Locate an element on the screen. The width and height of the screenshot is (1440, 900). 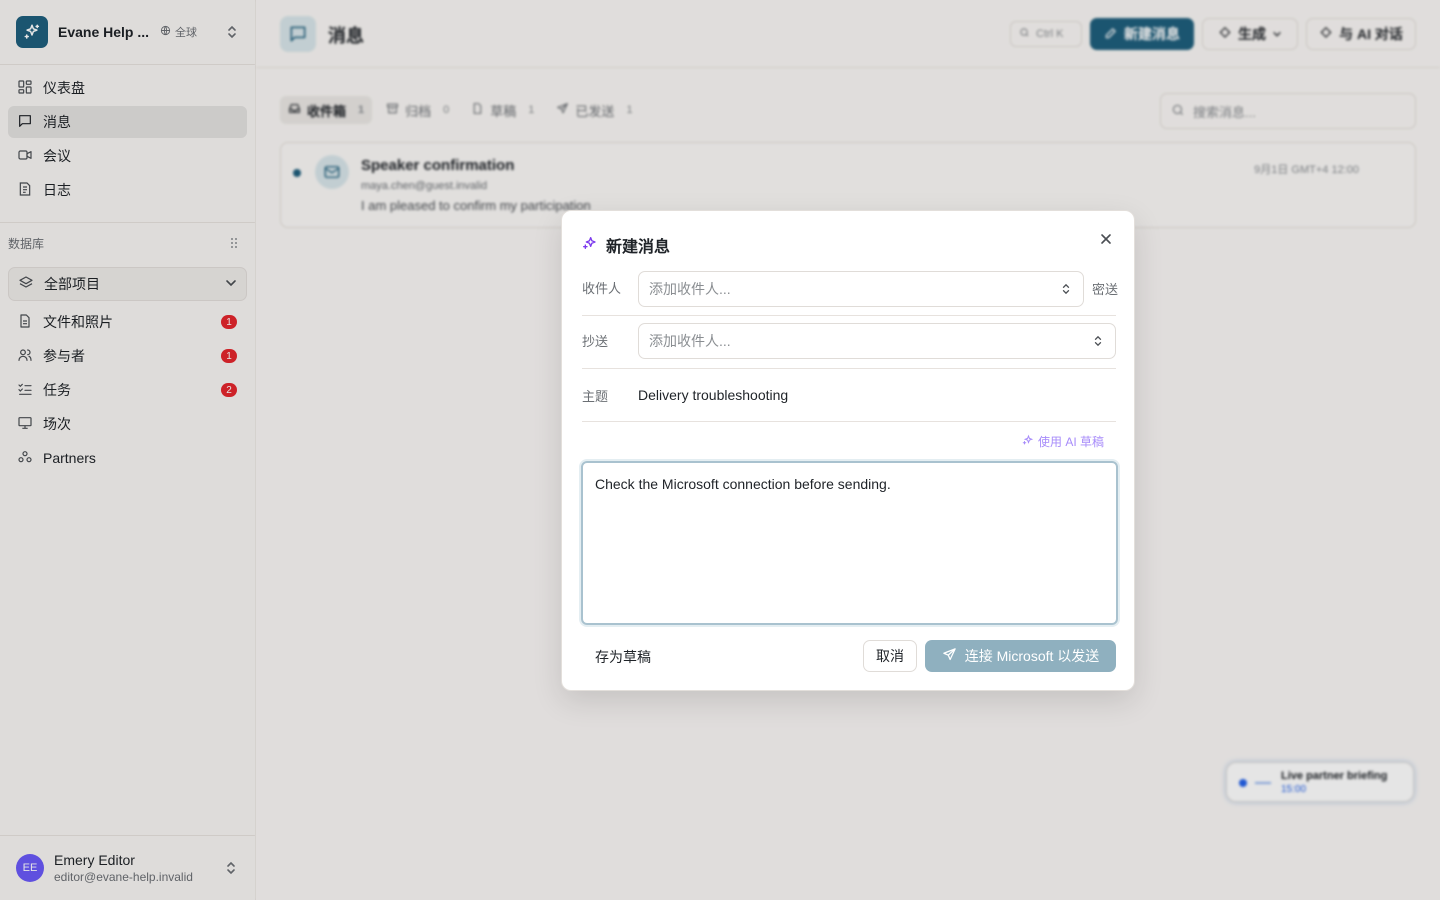
subject-label: 主题 is located at coordinates (595, 396).